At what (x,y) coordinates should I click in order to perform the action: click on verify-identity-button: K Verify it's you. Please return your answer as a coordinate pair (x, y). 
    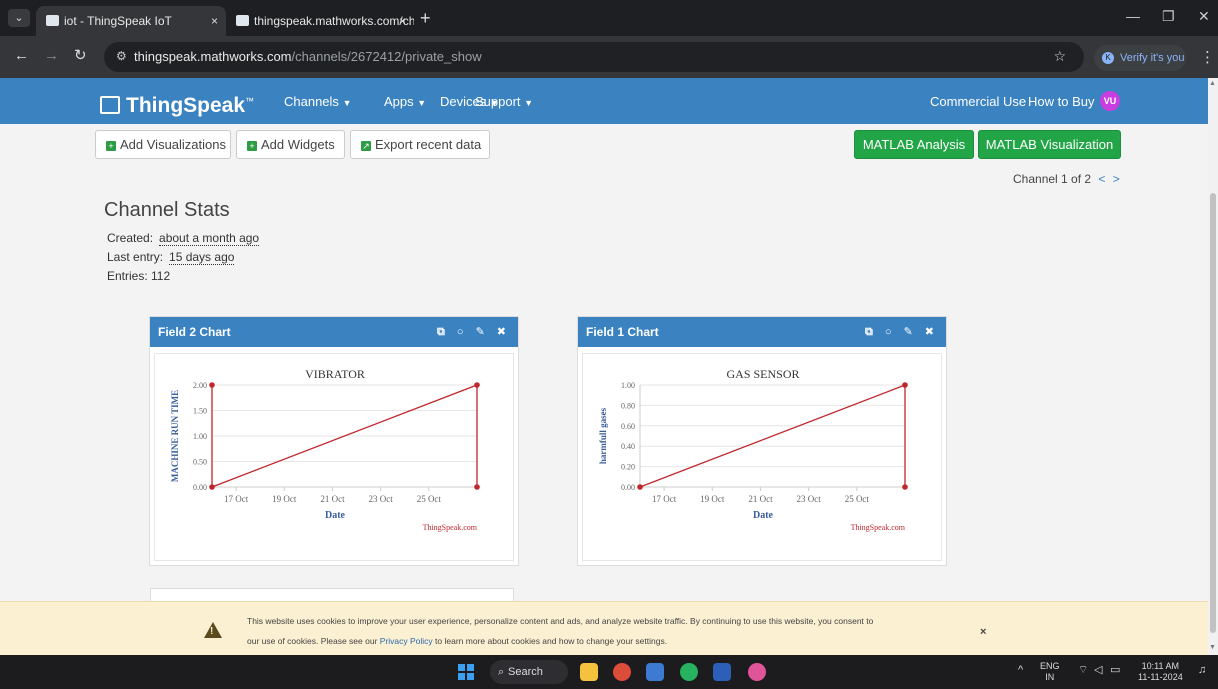
    Looking at the image, I should click on (1140, 58).